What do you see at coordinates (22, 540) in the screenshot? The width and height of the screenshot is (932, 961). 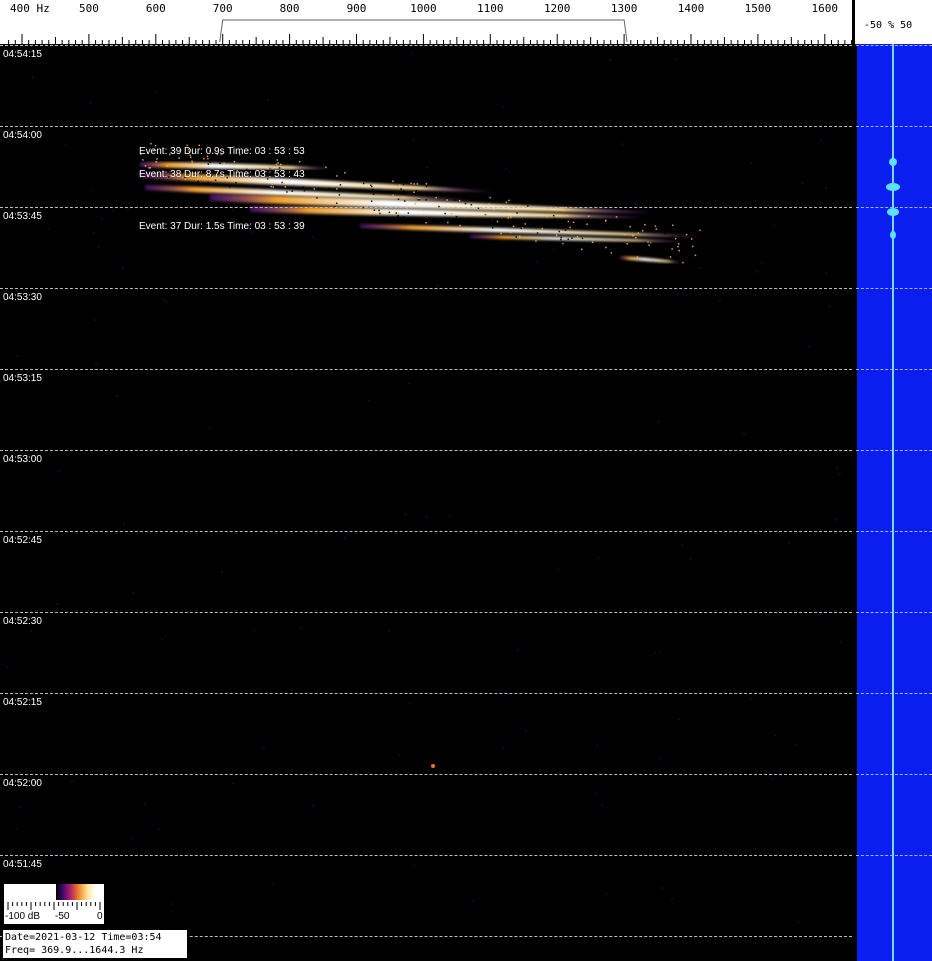 I see `time-label: 04:52:45` at bounding box center [22, 540].